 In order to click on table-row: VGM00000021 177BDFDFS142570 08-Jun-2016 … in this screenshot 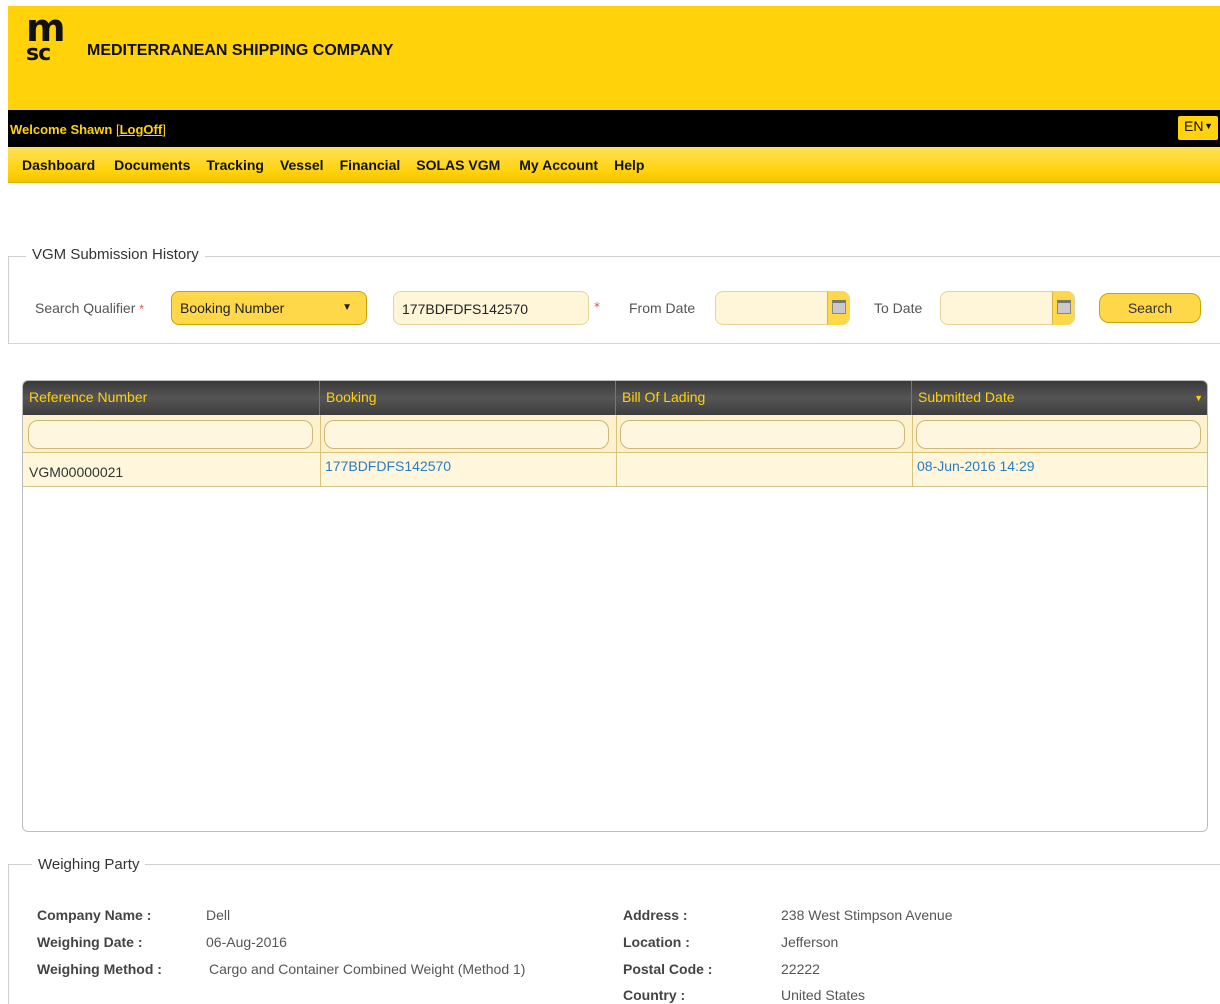, I will do `click(615, 470)`.